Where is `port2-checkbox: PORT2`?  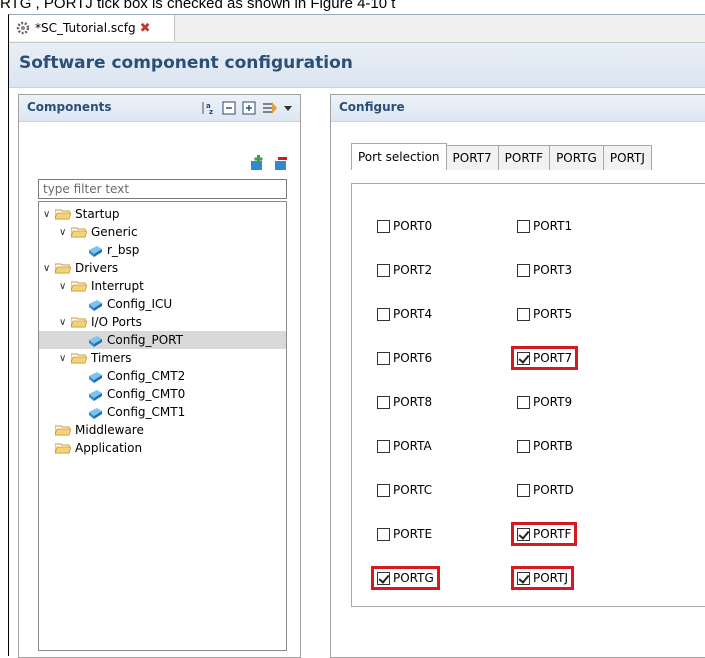
port2-checkbox: PORT2 is located at coordinates (404, 270).